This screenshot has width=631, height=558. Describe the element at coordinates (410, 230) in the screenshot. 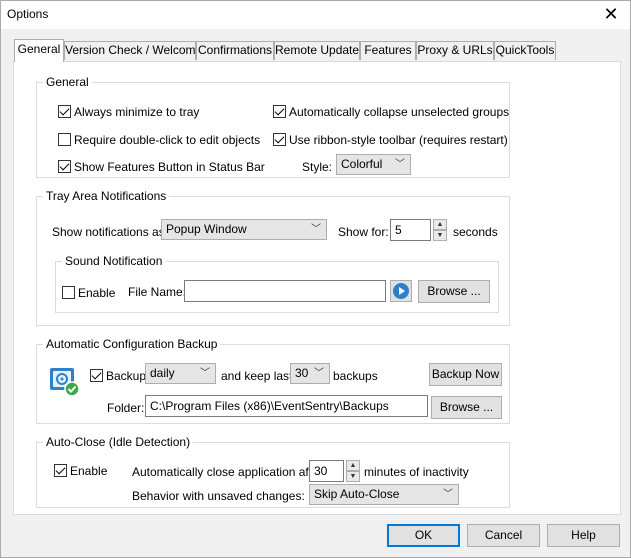

I see `show-for-input: 5` at that location.